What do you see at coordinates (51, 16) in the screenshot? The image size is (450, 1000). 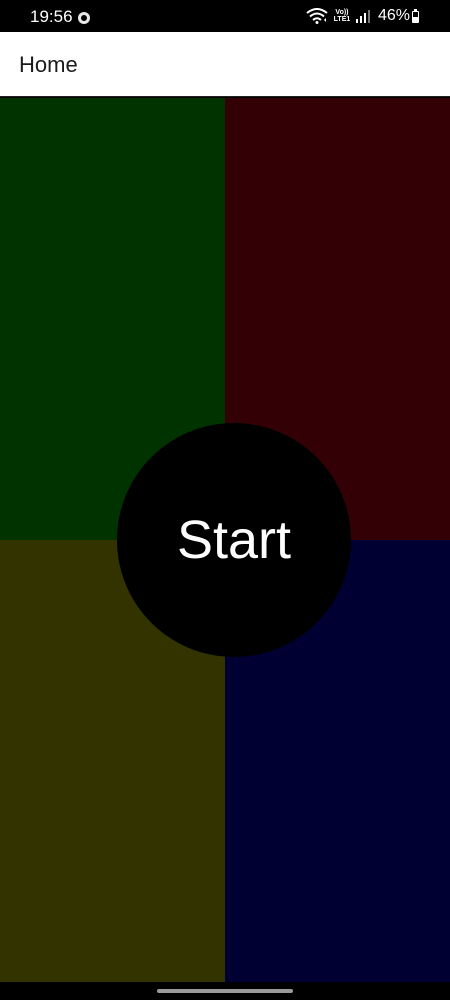 I see `status-time: 19:56` at bounding box center [51, 16].